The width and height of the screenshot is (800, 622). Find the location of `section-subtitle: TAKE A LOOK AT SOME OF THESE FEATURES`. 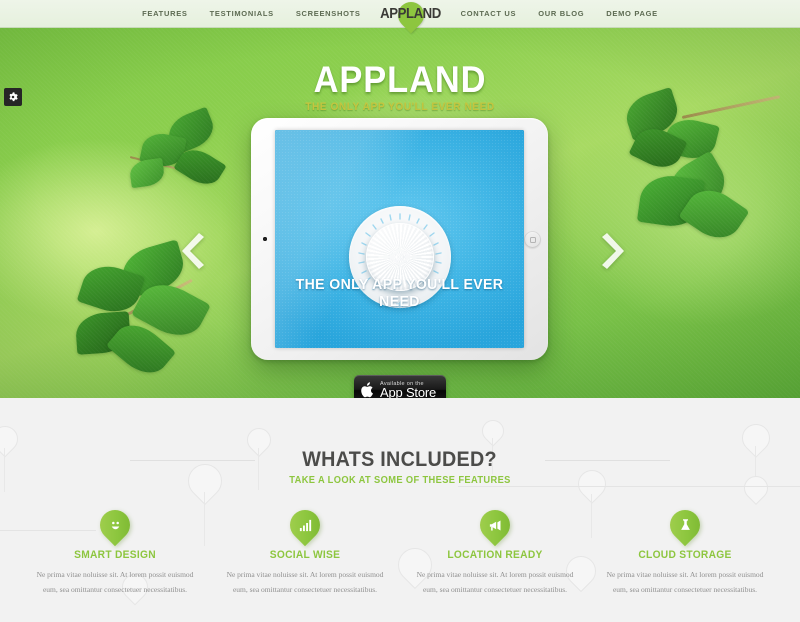

section-subtitle: TAKE A LOOK AT SOME OF THESE FEATURES is located at coordinates (400, 480).